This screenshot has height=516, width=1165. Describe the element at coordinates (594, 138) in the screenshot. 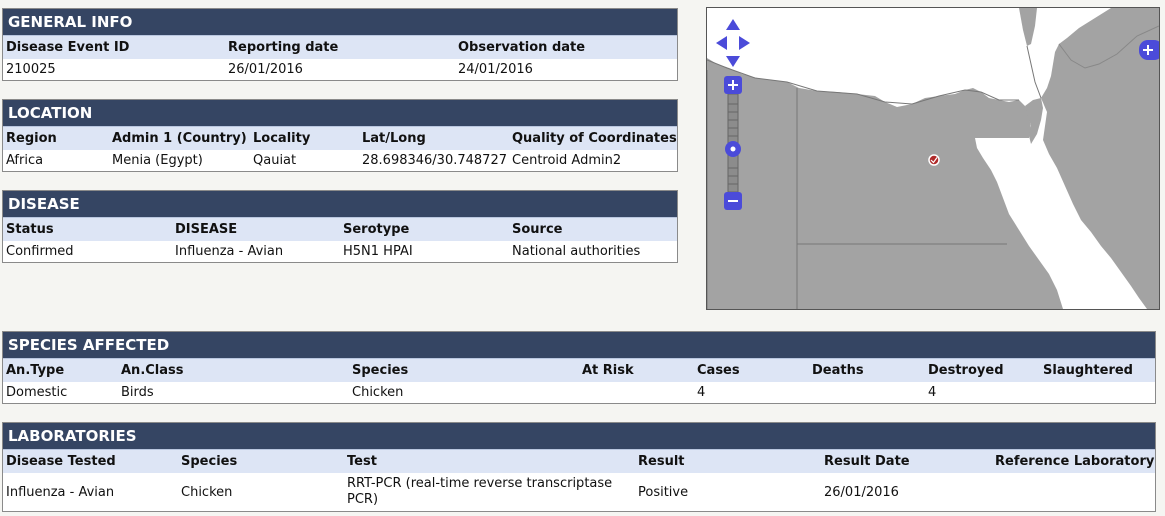

I see `header-quality-coordinates: Quality of Coordinates` at that location.